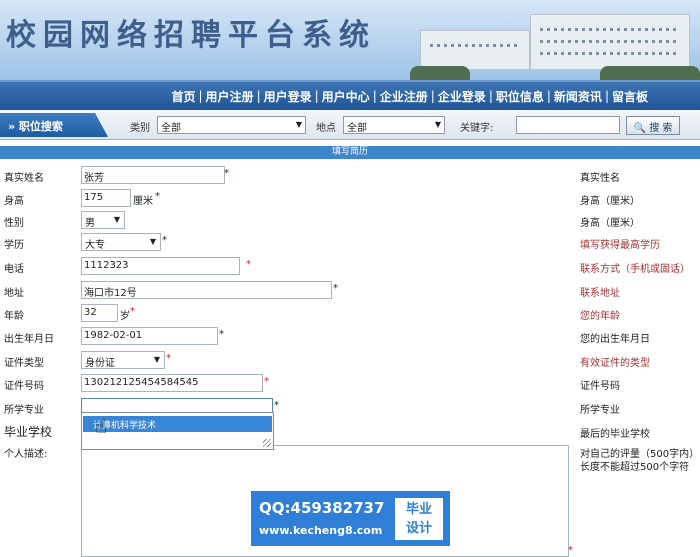  Describe the element at coordinates (568, 125) in the screenshot. I see `keyword-input` at that location.